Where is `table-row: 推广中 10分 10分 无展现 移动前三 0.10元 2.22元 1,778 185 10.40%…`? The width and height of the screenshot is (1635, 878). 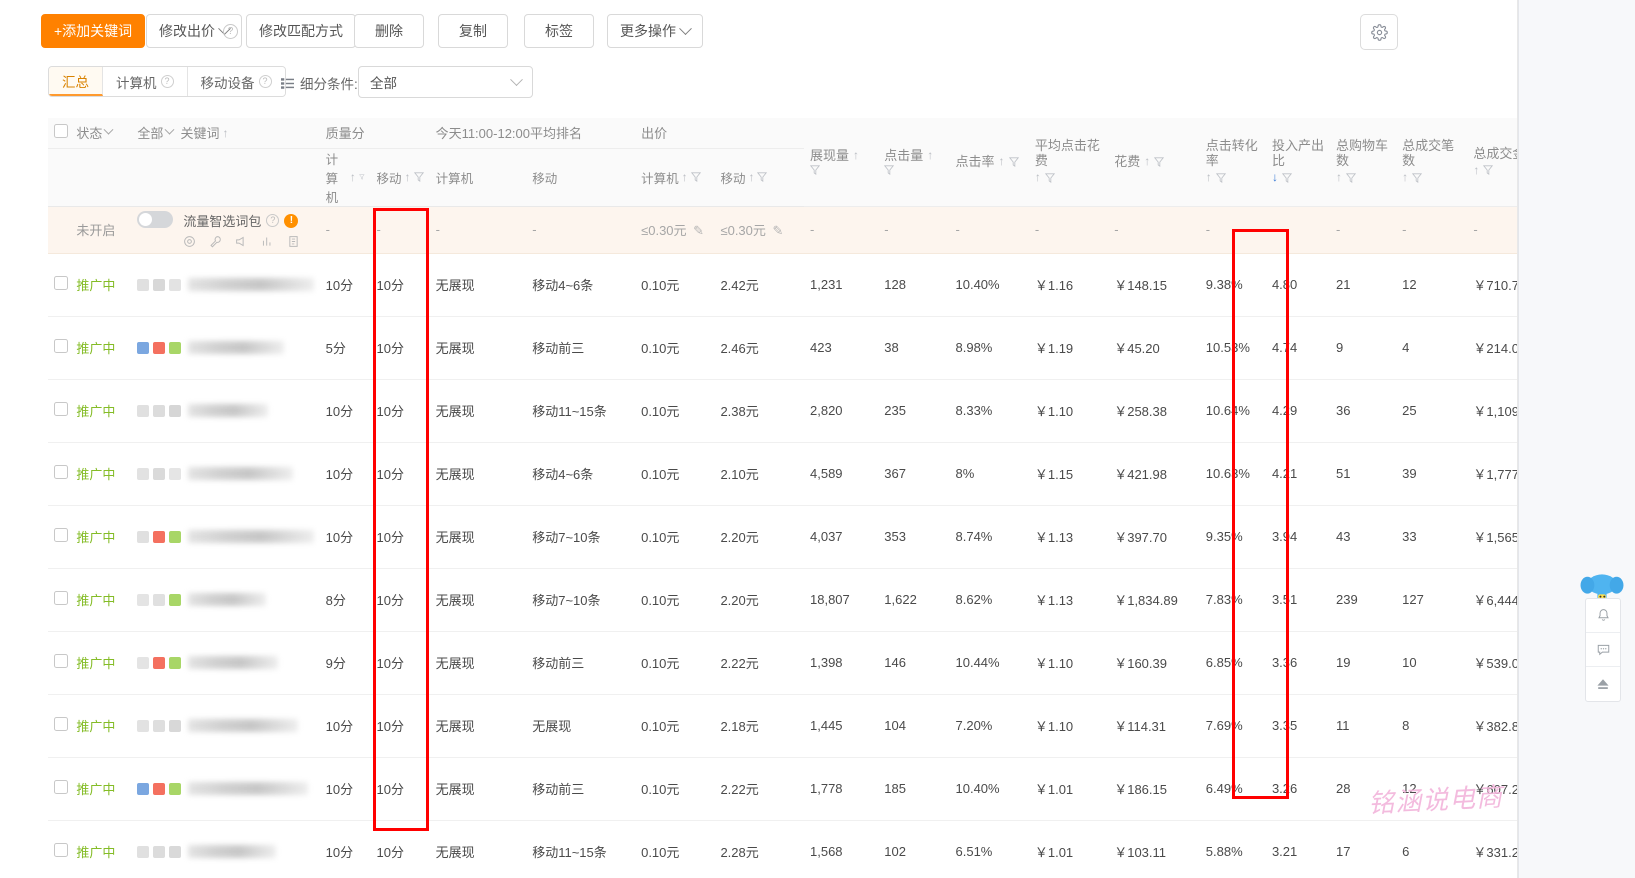
table-row: 推广中 10分 10分 无展现 移动前三 0.10元 2.22元 1,778 185 10.40%… is located at coordinates (782, 789).